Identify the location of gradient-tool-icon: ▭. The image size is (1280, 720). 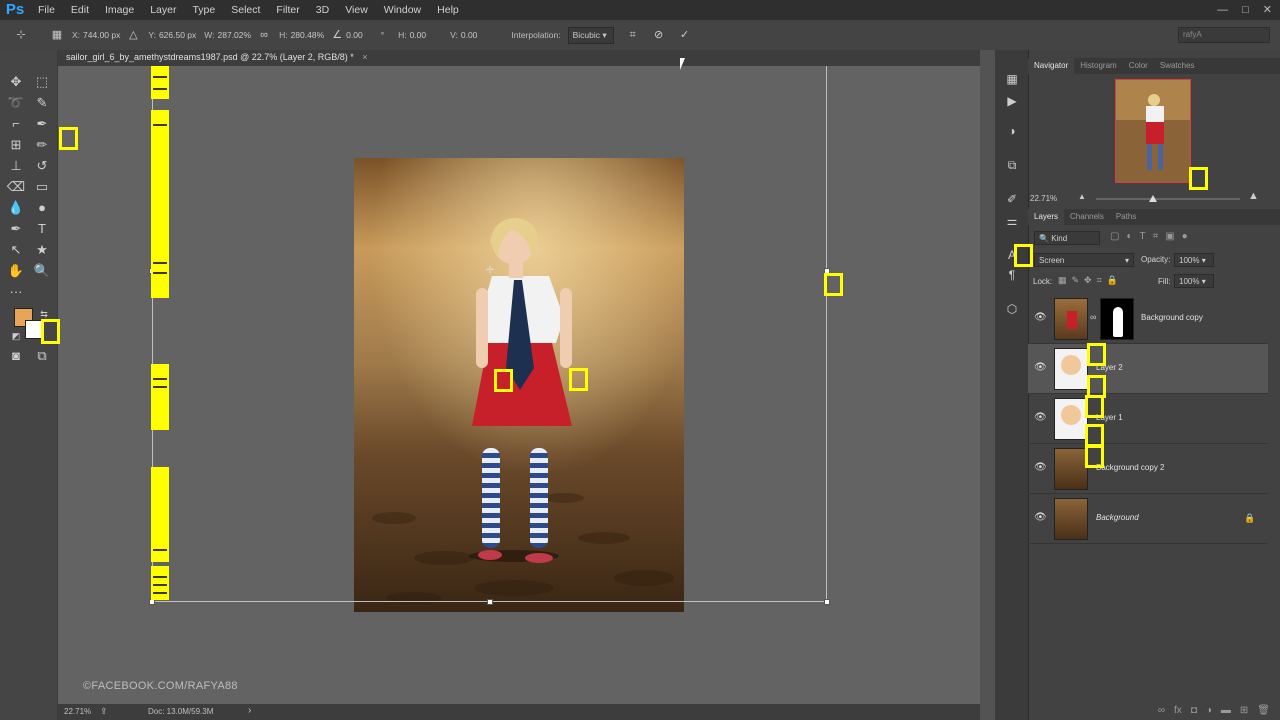
(42, 187).